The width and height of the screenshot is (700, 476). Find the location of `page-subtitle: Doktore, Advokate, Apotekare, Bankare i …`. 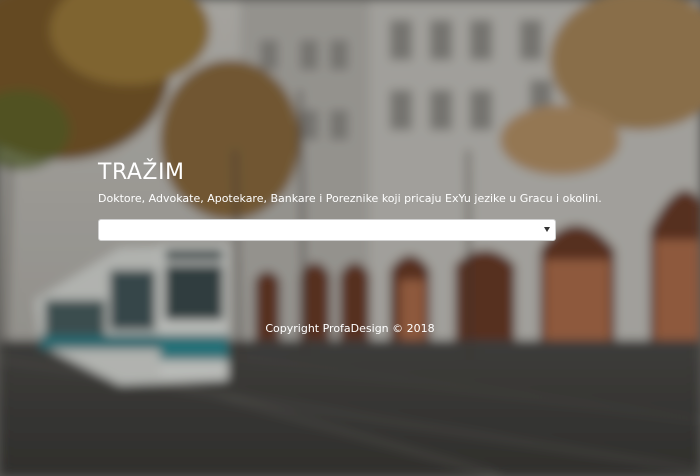

page-subtitle: Doktore, Advokate, Apotekare, Bankare i … is located at coordinates (350, 198).